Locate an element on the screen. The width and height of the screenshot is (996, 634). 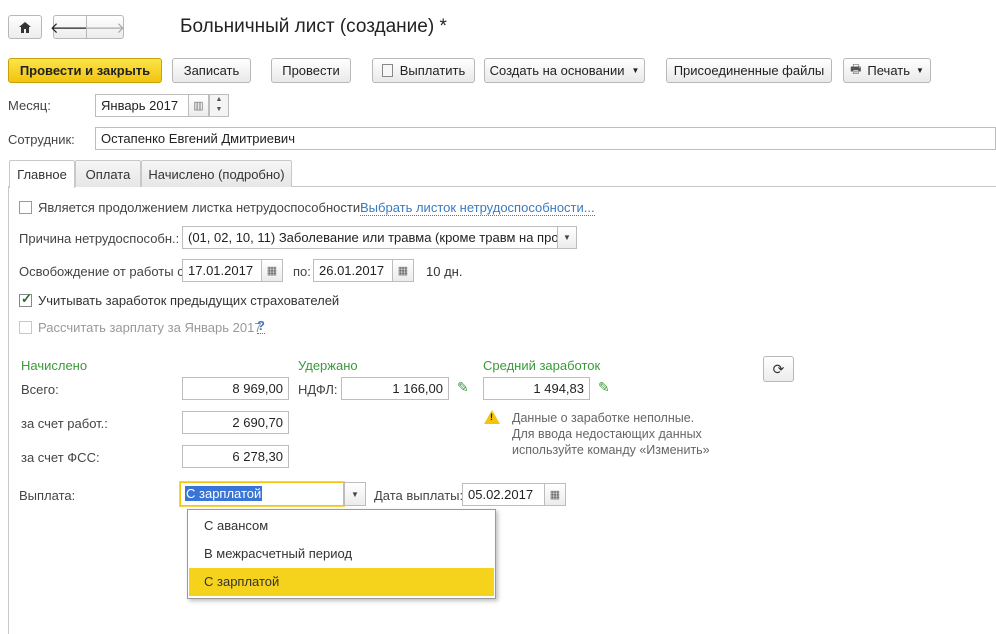
print-button: 🖶 Печать ▼ is located at coordinates (887, 70).